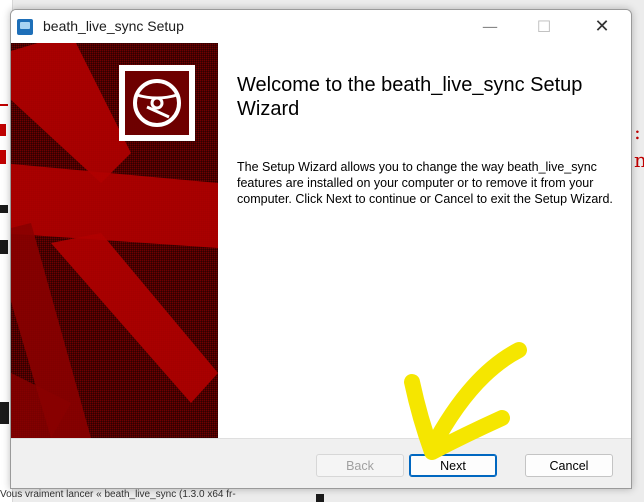 The width and height of the screenshot is (644, 502). Describe the element at coordinates (157, 103) in the screenshot. I see `disc-icon` at that location.